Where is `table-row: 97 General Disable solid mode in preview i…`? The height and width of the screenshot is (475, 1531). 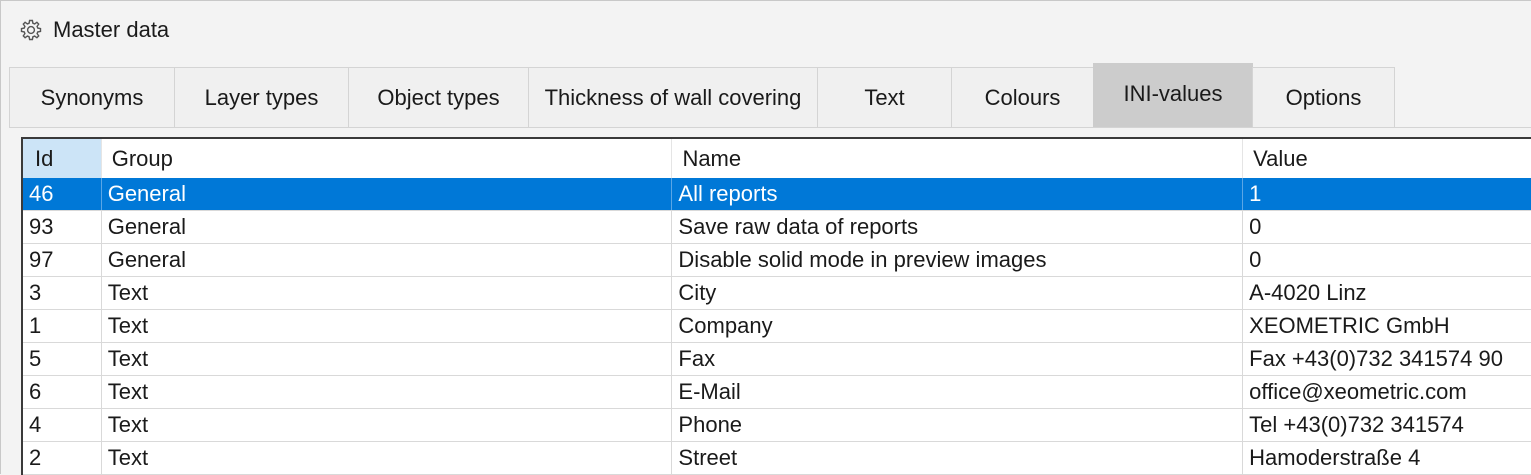 table-row: 97 General Disable solid mode in preview i… is located at coordinates (777, 260).